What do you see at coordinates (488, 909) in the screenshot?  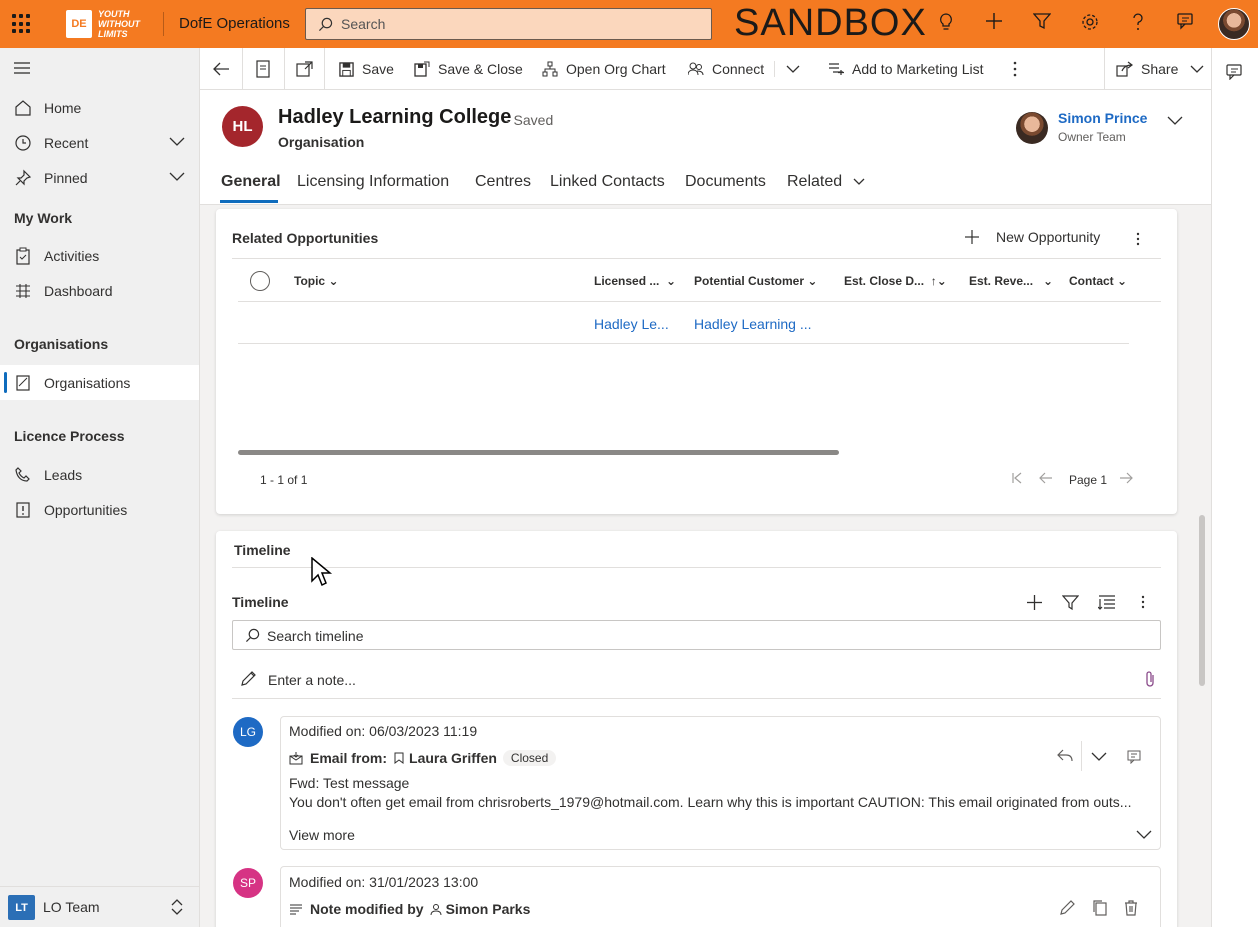 I see `post-person: Simon Parks` at bounding box center [488, 909].